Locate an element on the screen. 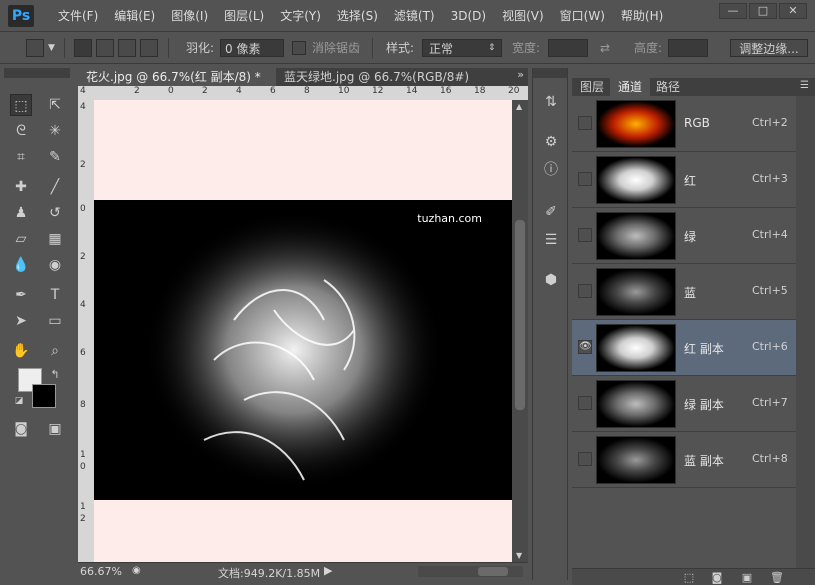 Image resolution: width=815 pixels, height=585 pixels. clone-stamp-tool-icon: ♟ is located at coordinates (21, 213).